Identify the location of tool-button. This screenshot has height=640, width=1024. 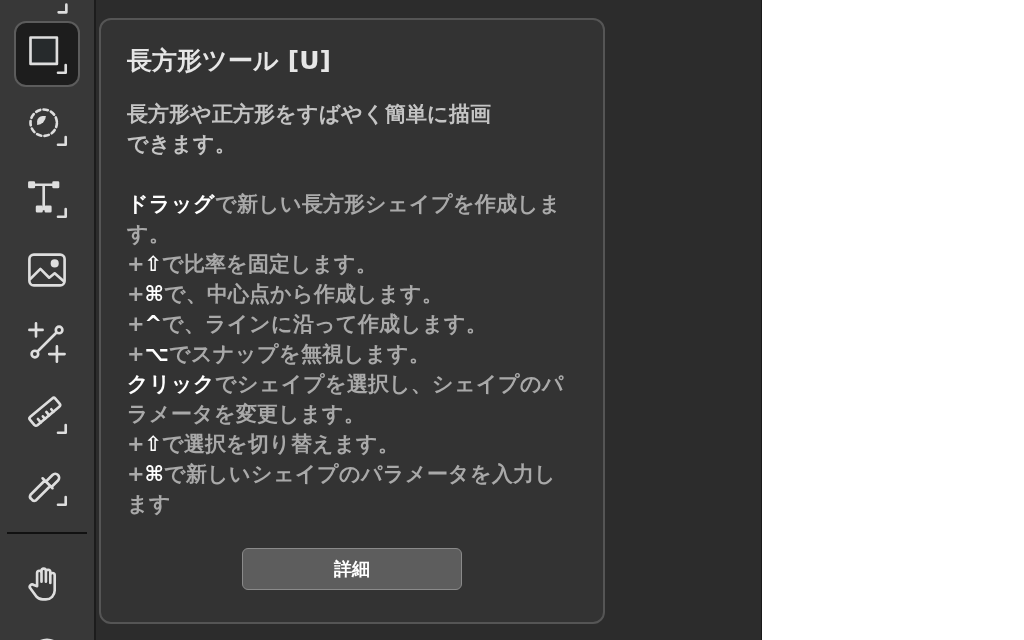
(47, 54).